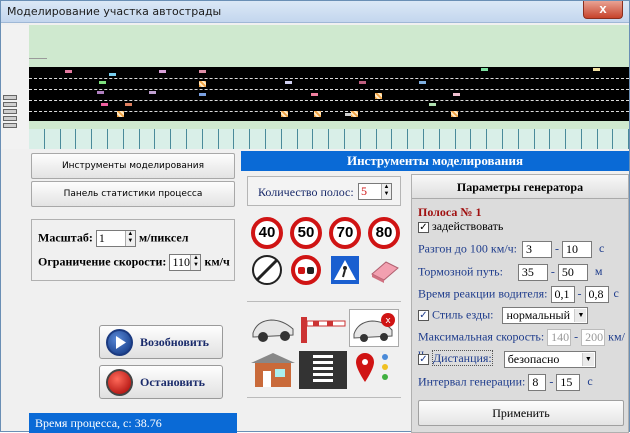 This screenshot has width=630, height=433. Describe the element at coordinates (483, 293) in the screenshot. I see `reaction-label: Время реакции водителя:` at that location.